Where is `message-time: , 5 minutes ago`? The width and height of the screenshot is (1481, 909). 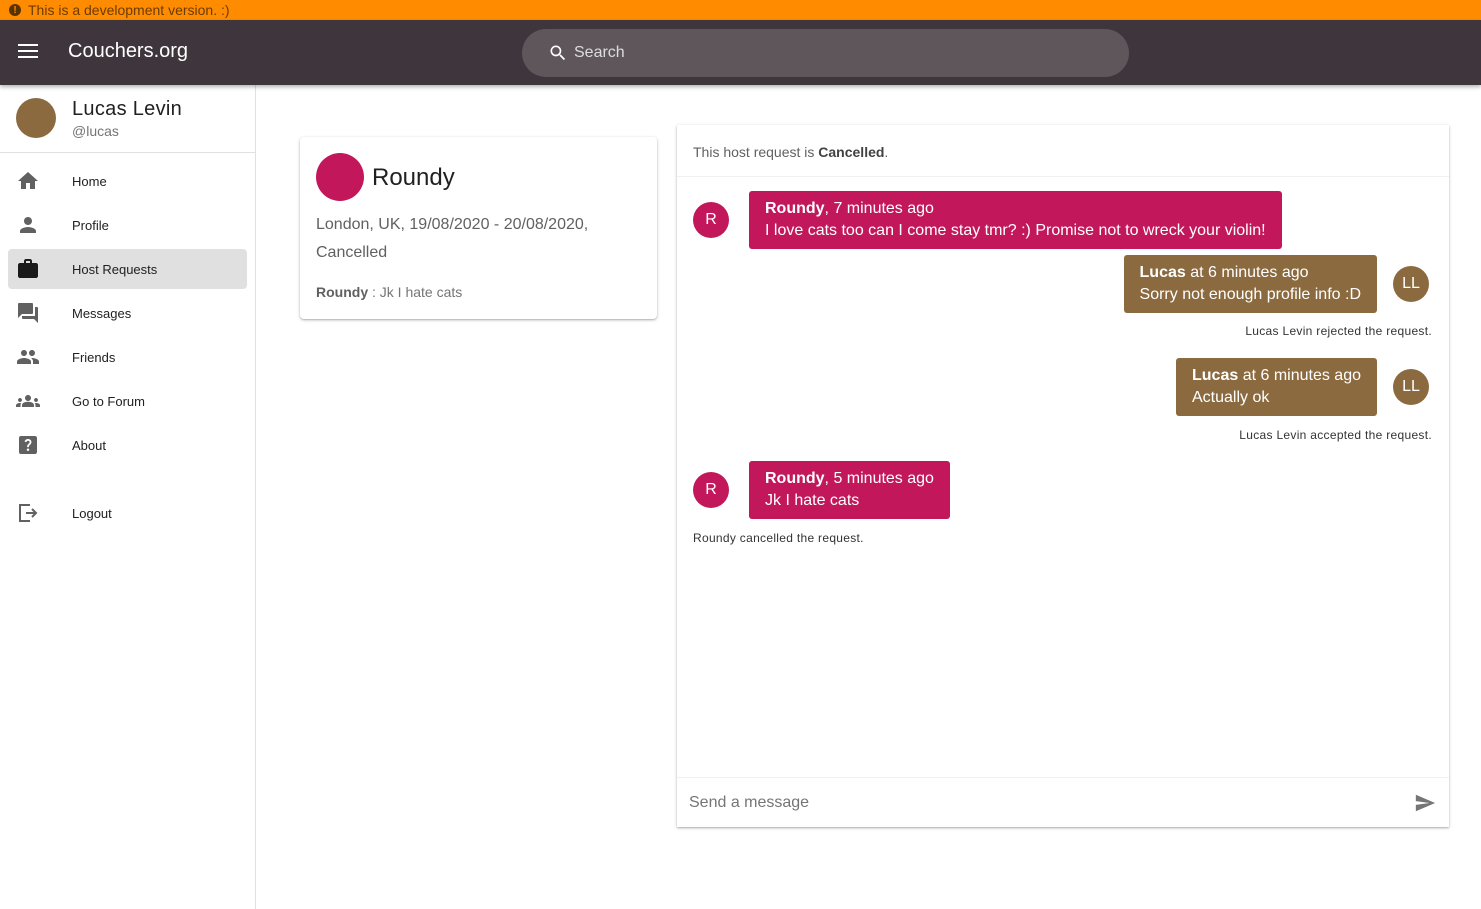
message-time: , 5 minutes ago is located at coordinates (879, 478).